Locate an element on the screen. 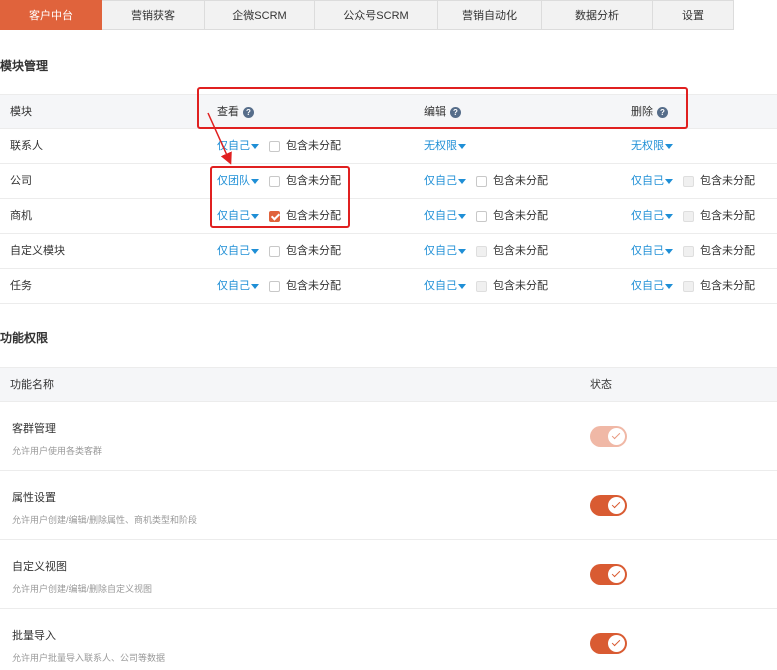  delete-scope-dropdown: 无权限 is located at coordinates (652, 146).